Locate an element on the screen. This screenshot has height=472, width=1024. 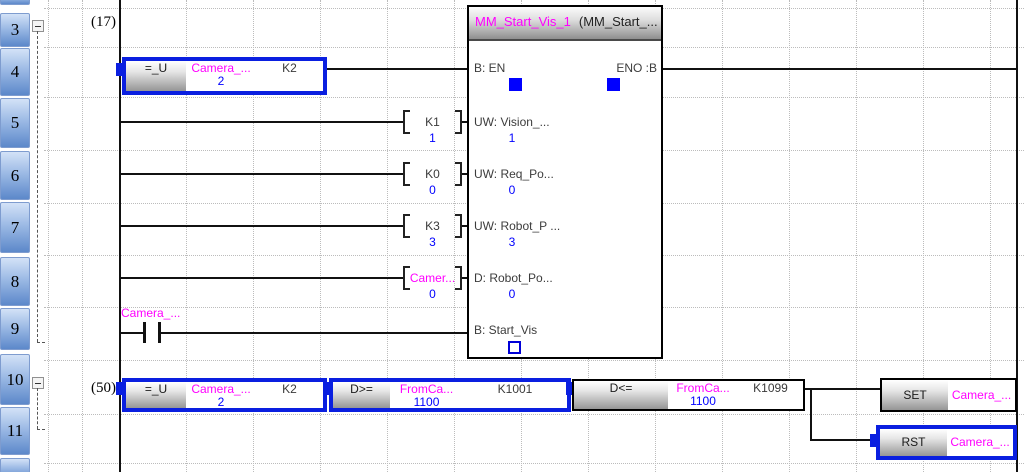
instruction-op-cell: D<= is located at coordinates (621, 395).